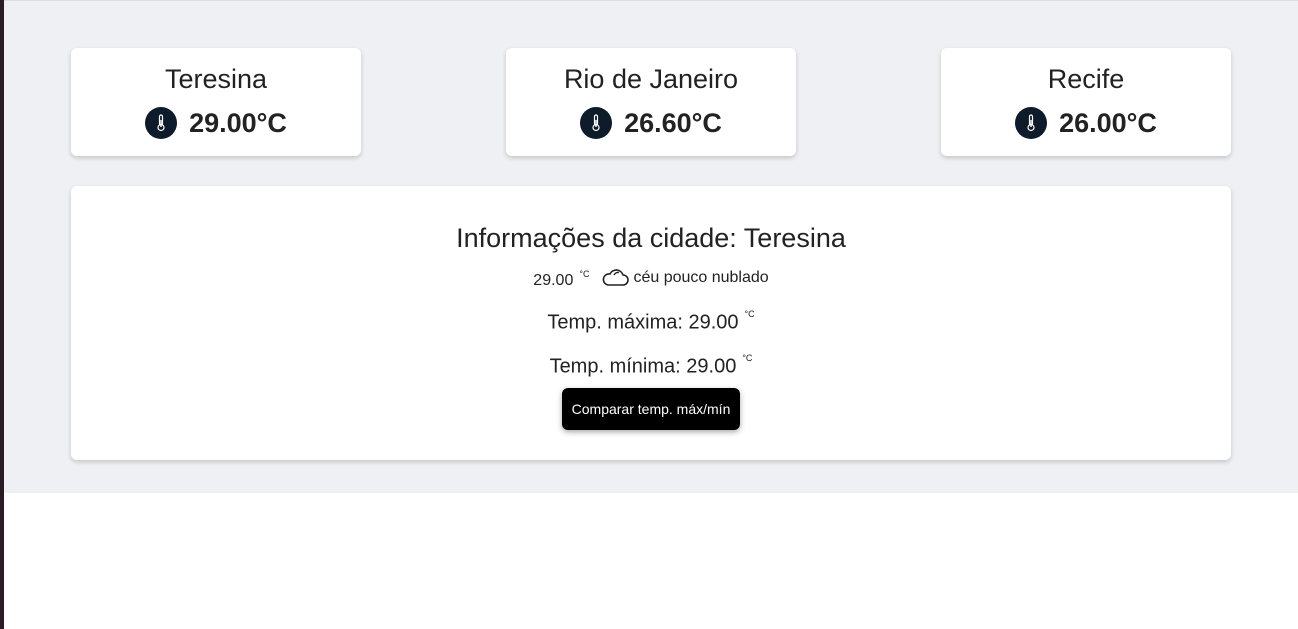 Image resolution: width=1298 pixels, height=629 pixels. Describe the element at coordinates (673, 123) in the screenshot. I see `city-temp: 26.60°C` at that location.